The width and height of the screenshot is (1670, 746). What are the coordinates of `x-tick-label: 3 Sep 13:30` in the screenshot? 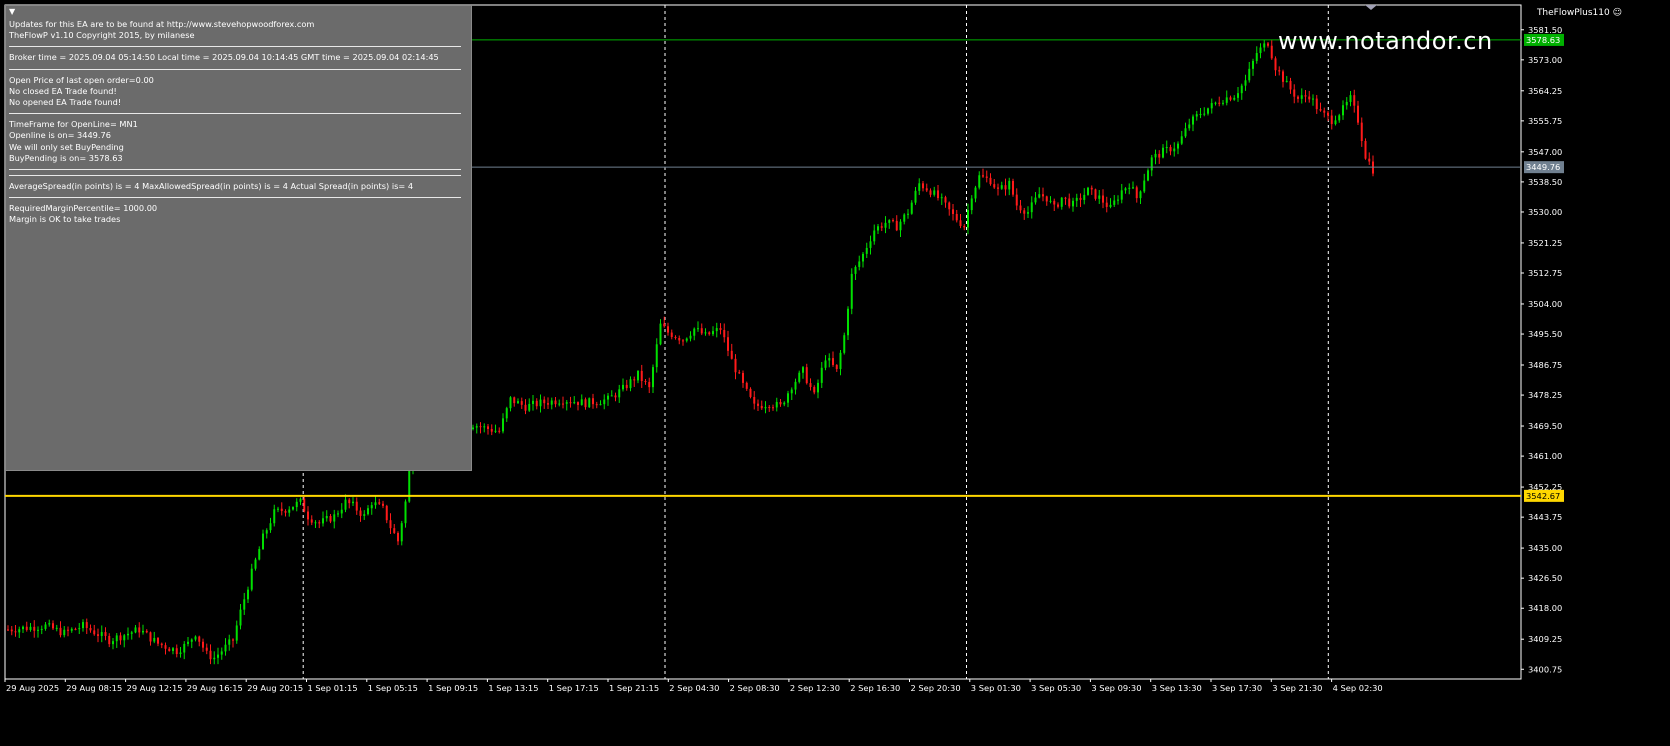 It's located at (1177, 688).